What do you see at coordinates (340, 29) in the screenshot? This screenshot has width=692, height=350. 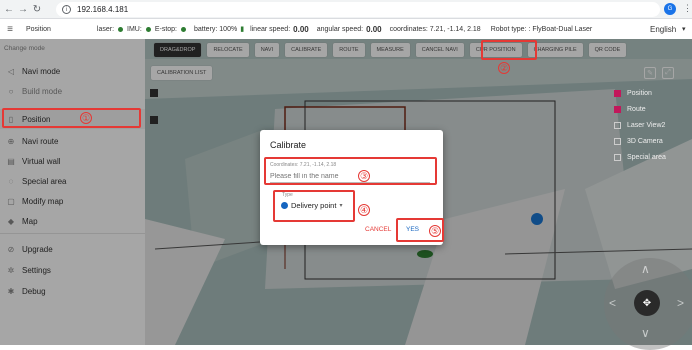 I see `angular-speed-label: angular speed:` at bounding box center [340, 29].